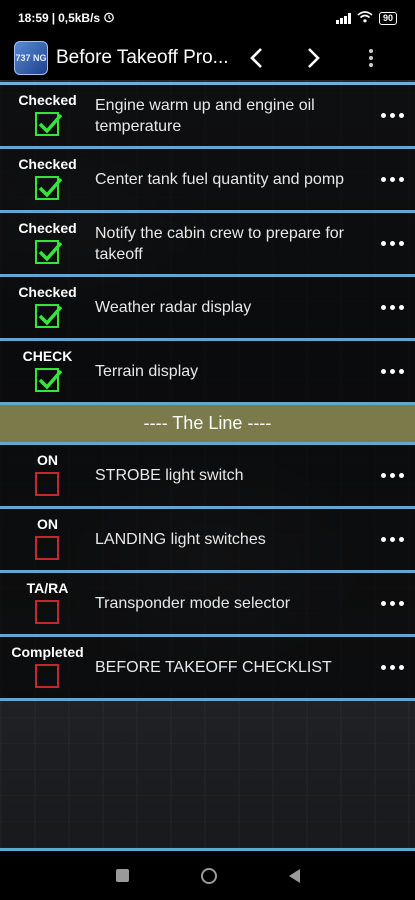 This screenshot has height=900, width=415. I want to click on network-speed: 0,5kB/s, so click(79, 18).